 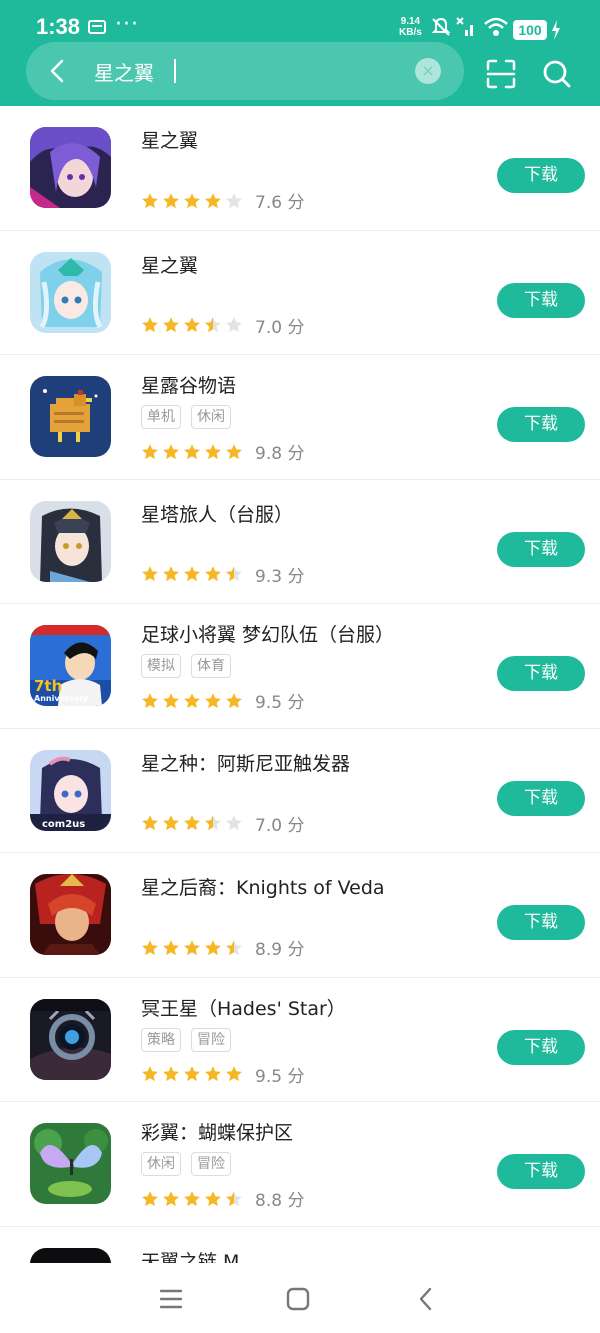 I want to click on network-speed-value: 9.14, so click(x=410, y=21).